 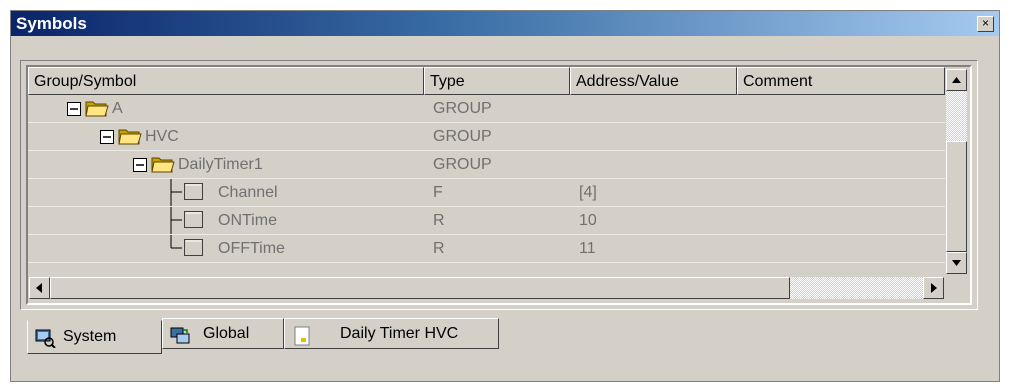 What do you see at coordinates (45, 338) in the screenshot?
I see `system-tab-icon` at bounding box center [45, 338].